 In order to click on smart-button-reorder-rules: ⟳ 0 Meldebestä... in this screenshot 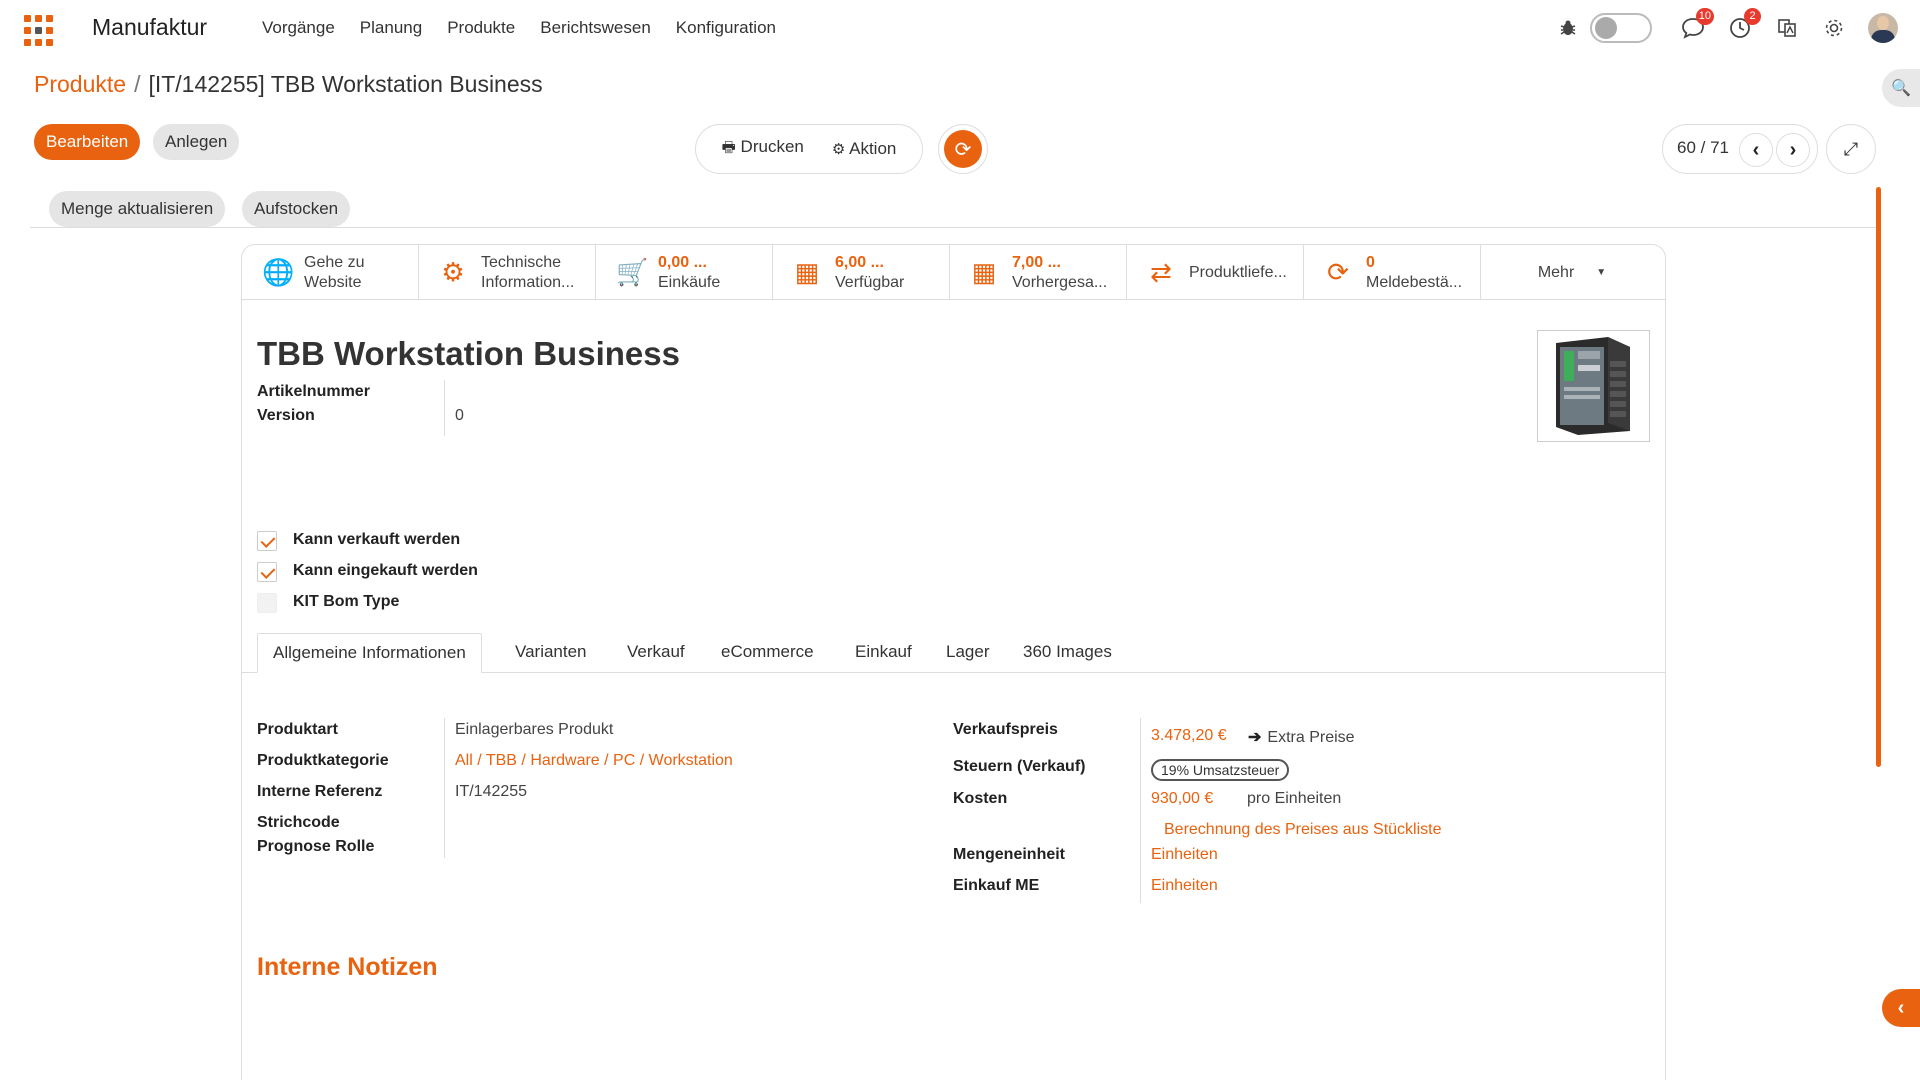, I will do `click(1392, 272)`.